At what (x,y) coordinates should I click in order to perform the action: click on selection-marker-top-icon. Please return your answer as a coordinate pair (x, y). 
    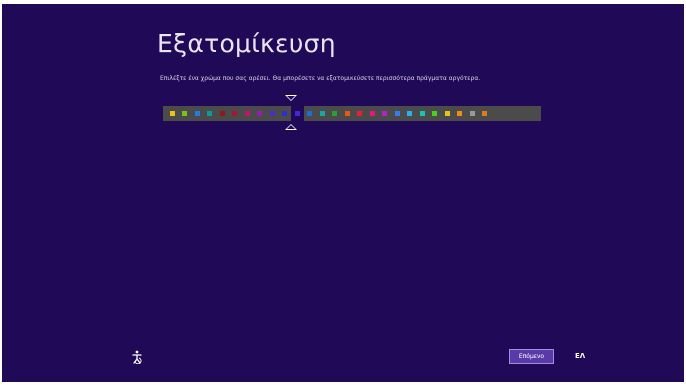
    Looking at the image, I should click on (291, 98).